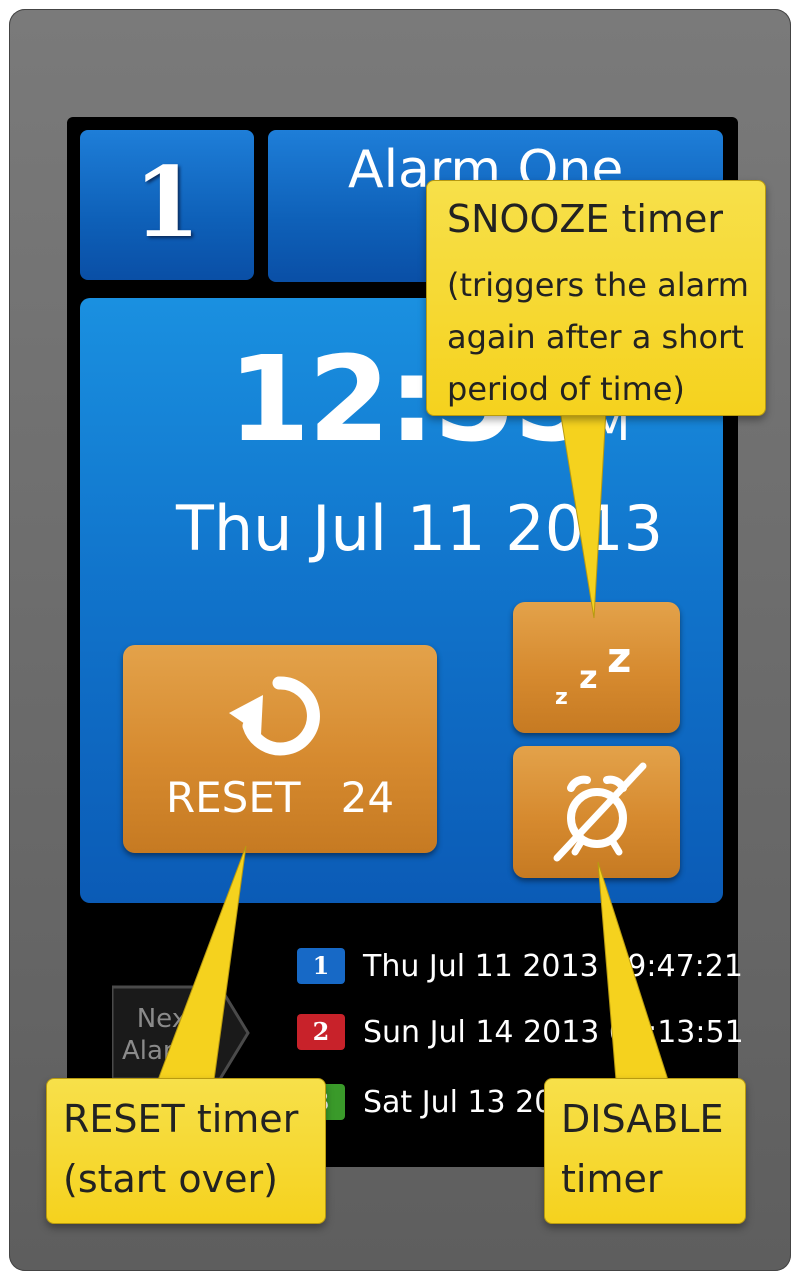 The image size is (800, 1280). I want to click on disable-button, so click(596, 812).